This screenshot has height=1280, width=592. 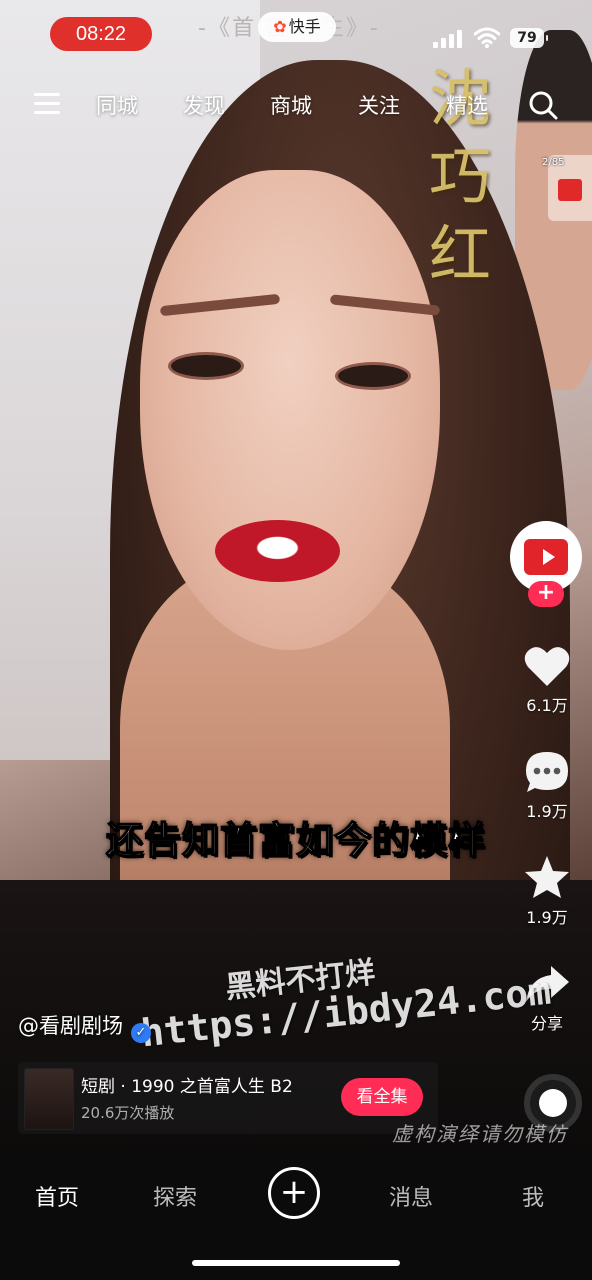 What do you see at coordinates (459, 176) in the screenshot?
I see `calligraphy-char: 巧` at bounding box center [459, 176].